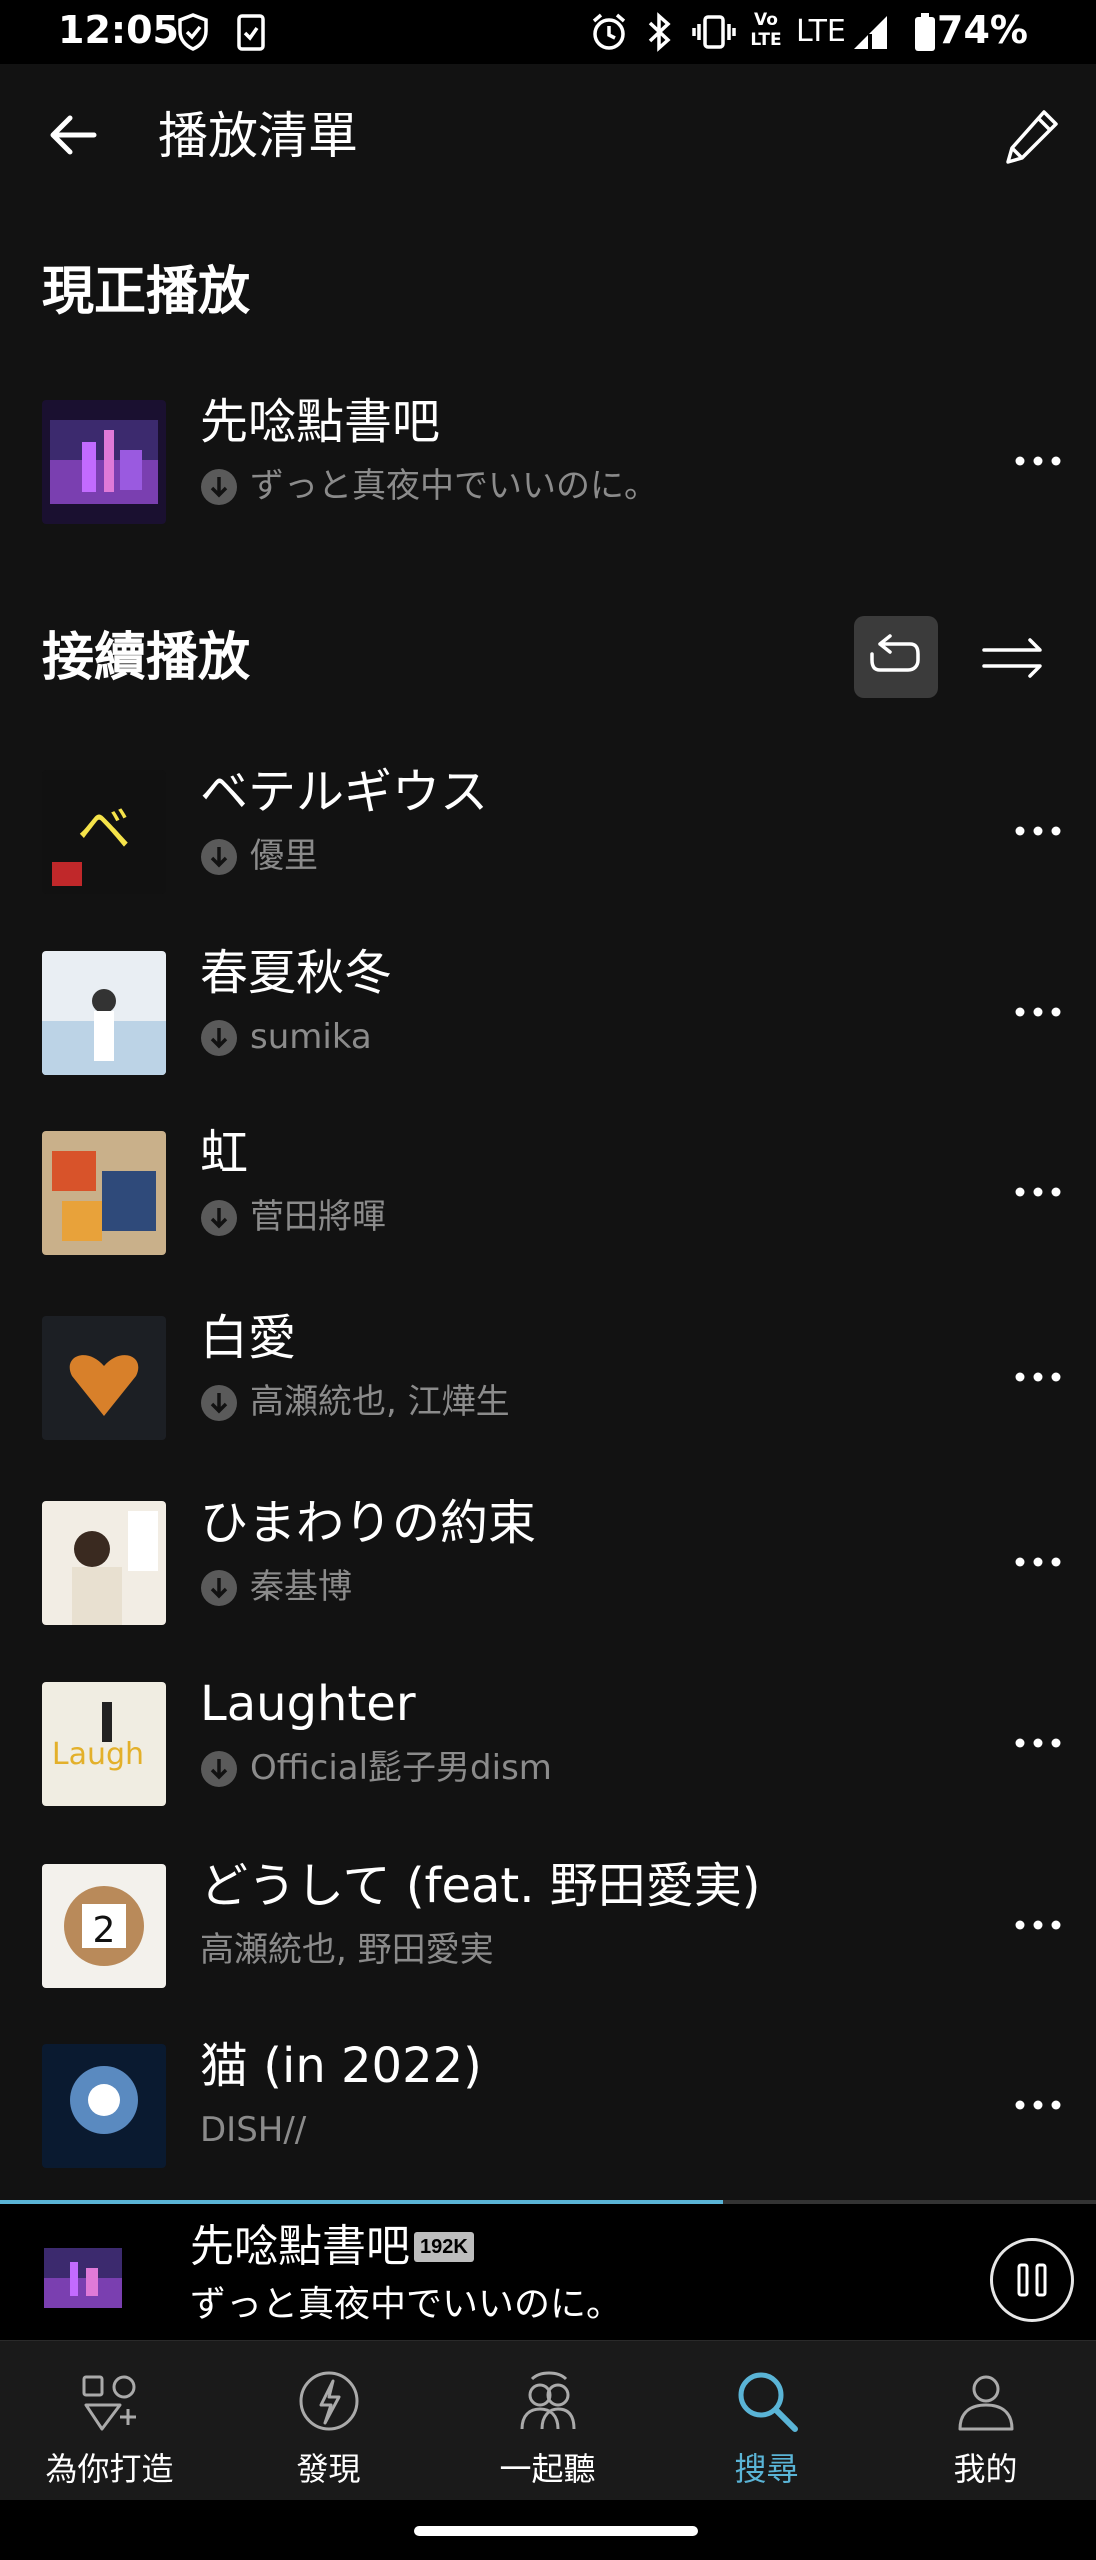 The height and width of the screenshot is (2560, 1096). I want to click on nav-label: 我的, so click(985, 2469).